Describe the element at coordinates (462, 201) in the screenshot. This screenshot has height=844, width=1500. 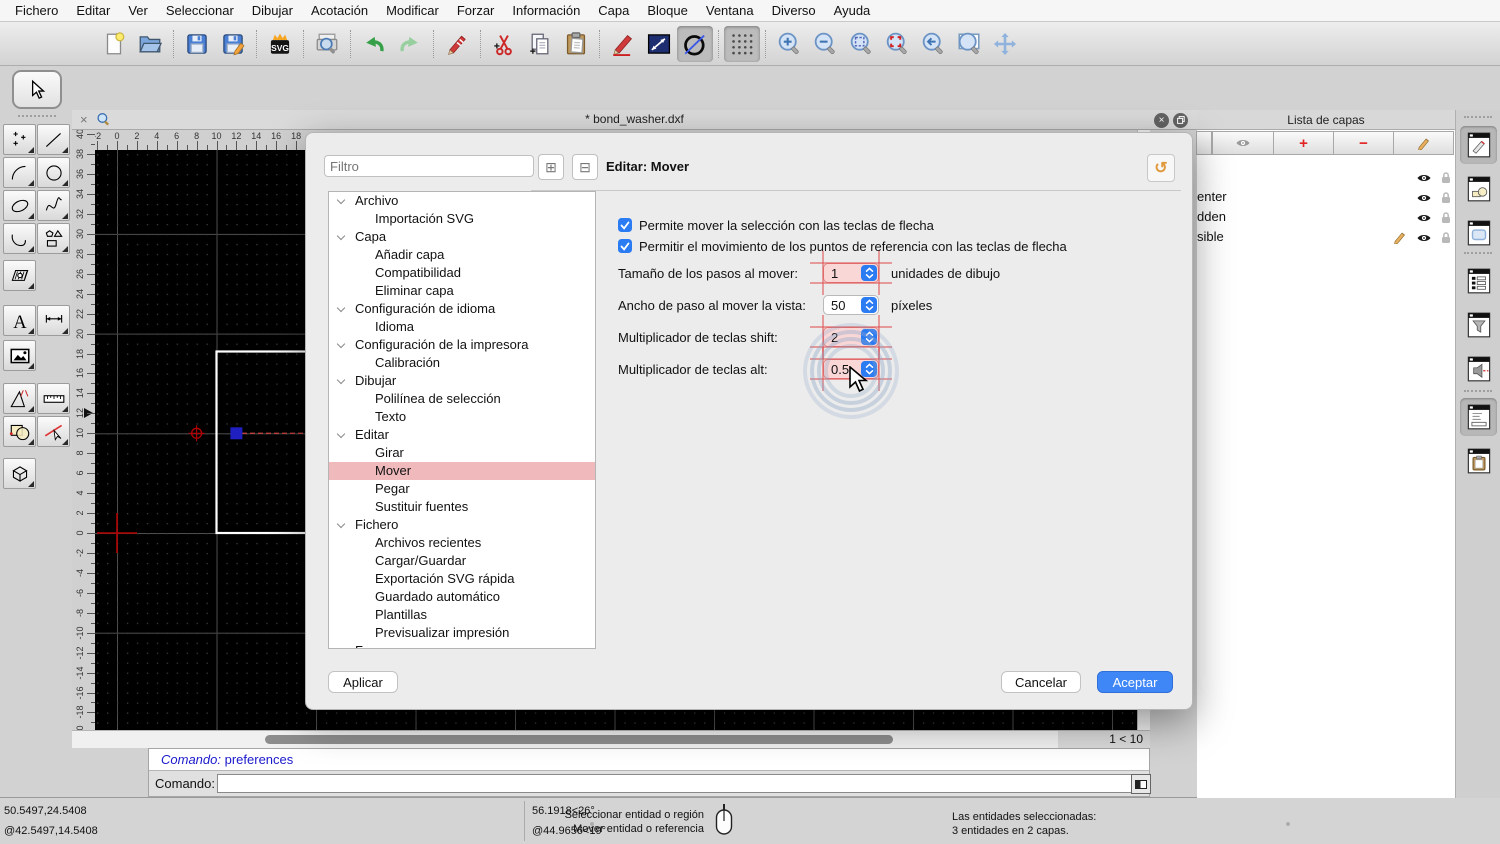
I see `tree-item-archivo: Archivo` at that location.